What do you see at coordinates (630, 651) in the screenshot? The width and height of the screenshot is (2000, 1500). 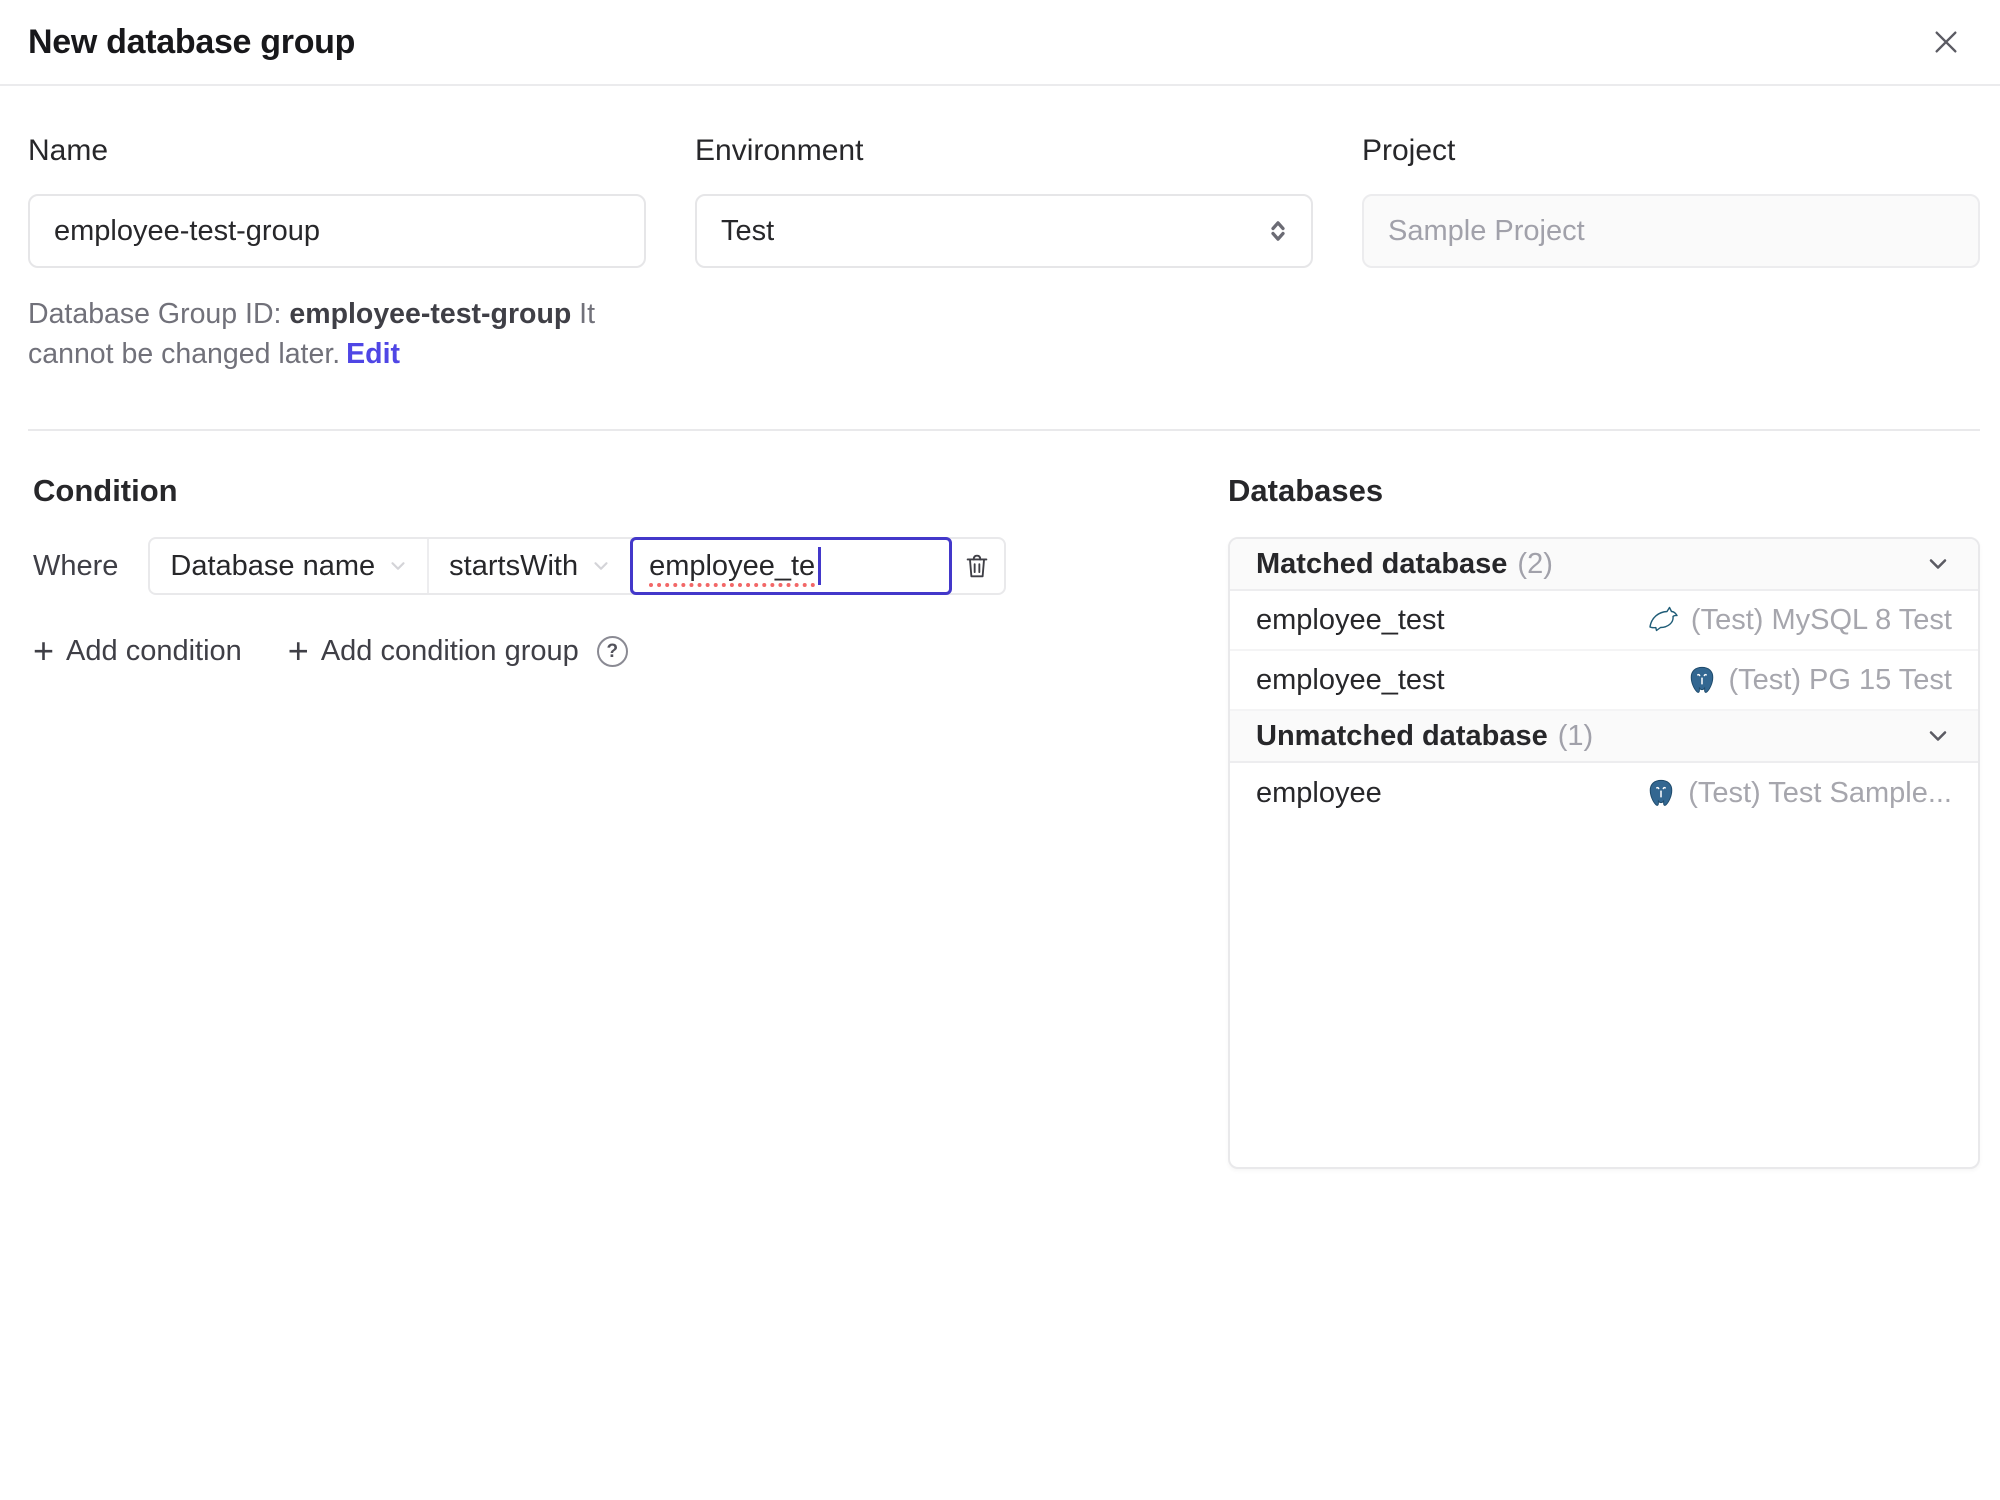 I see `condition-actions: + Add condition + Add condition group ?` at bounding box center [630, 651].